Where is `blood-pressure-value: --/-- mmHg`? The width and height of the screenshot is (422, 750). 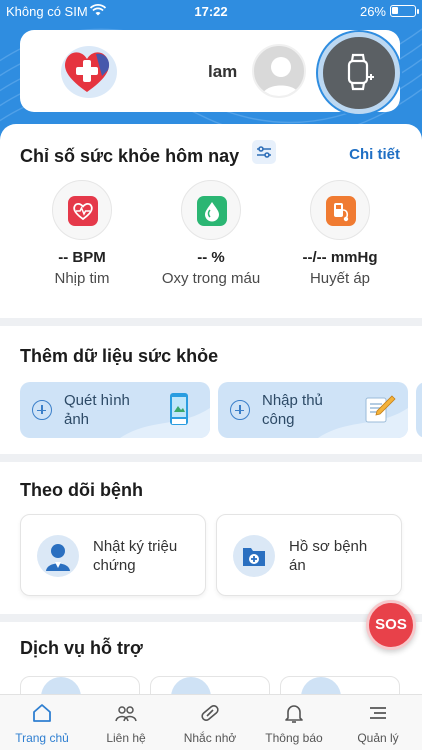 blood-pressure-value: --/-- mmHg is located at coordinates (340, 257).